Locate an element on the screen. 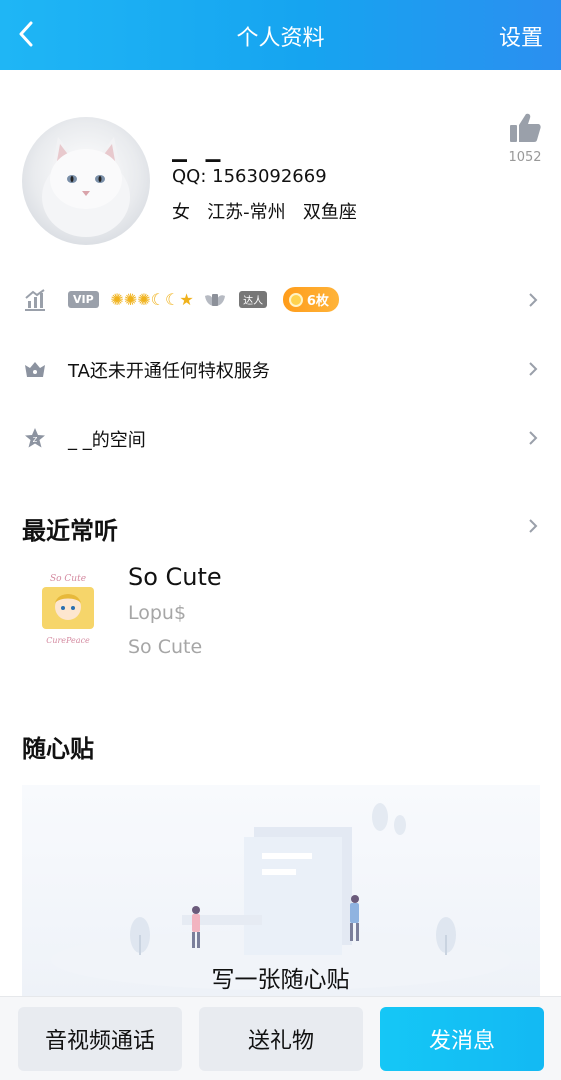 This screenshot has height=1080, width=561. level-icons: ✺✺✺☾☾★ is located at coordinates (151, 299).